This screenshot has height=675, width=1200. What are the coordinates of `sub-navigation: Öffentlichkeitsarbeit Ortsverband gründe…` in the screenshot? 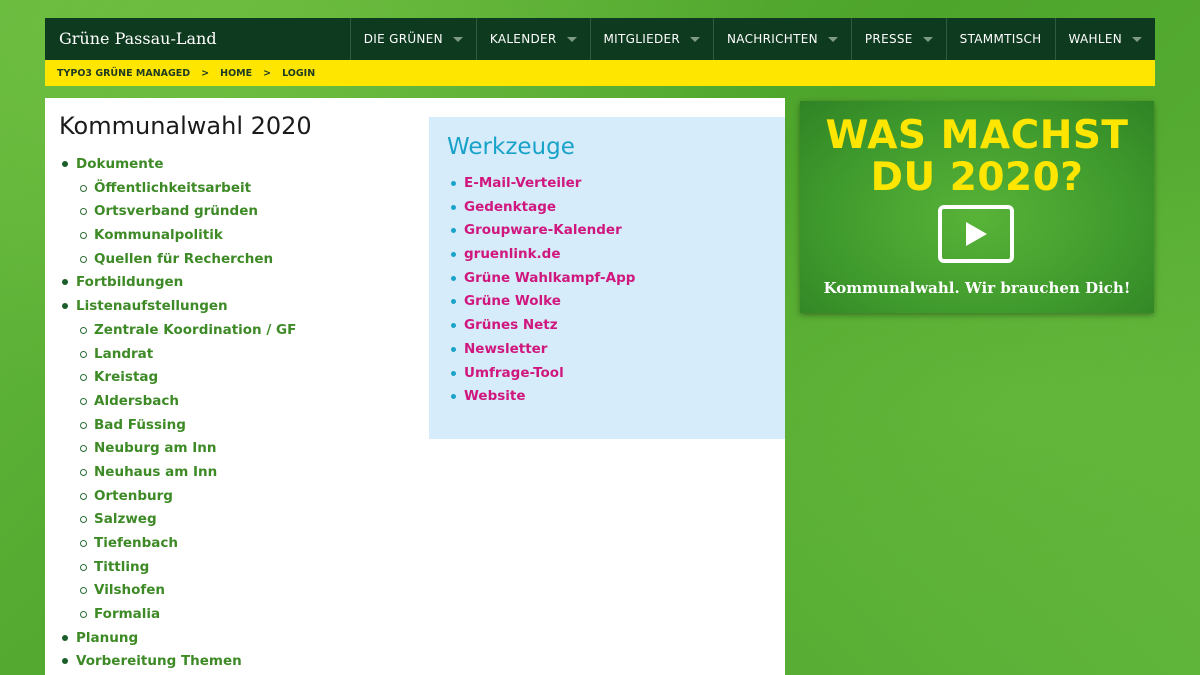 It's located at (247, 224).